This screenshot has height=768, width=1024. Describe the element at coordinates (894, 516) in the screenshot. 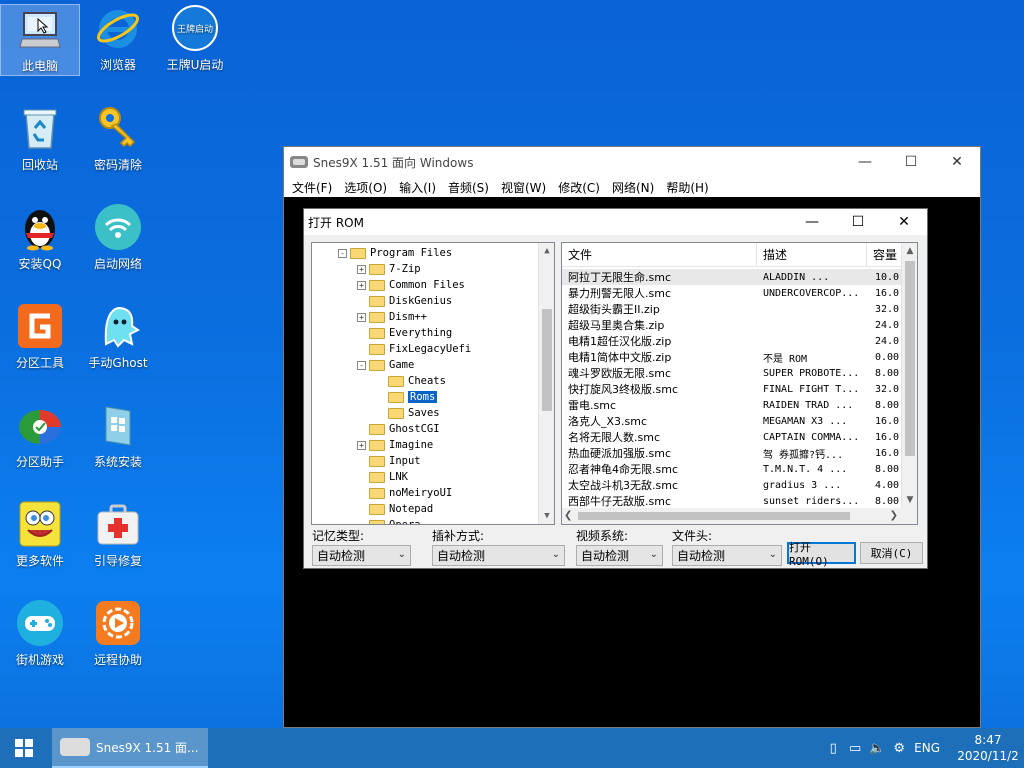

I see `scroll-right-icon: ❯` at that location.